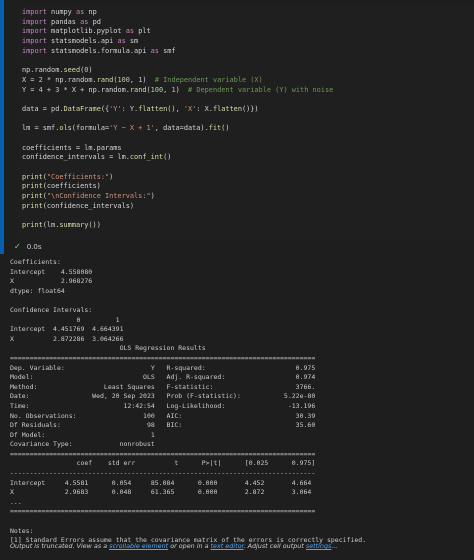 This screenshot has height=560, width=474. I want to click on output-line: OLS Regression Results, so click(108, 348).